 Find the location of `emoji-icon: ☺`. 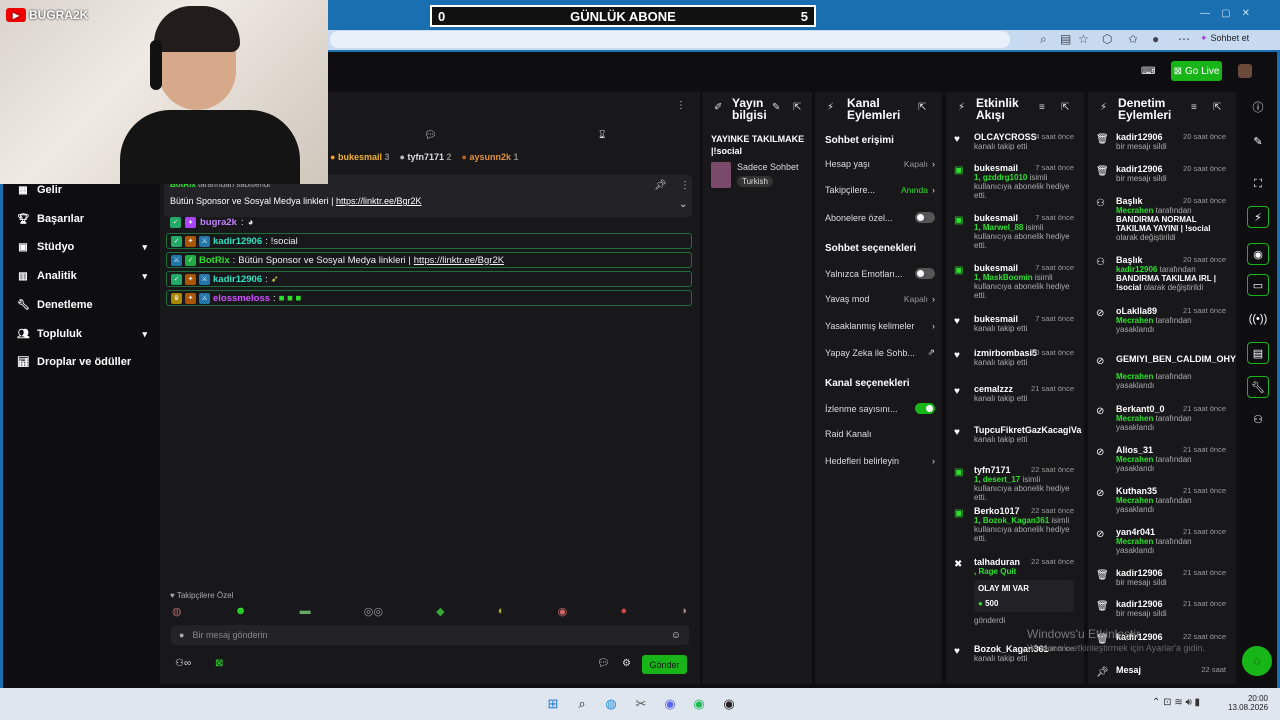

emoji-icon: ☺ is located at coordinates (676, 635).